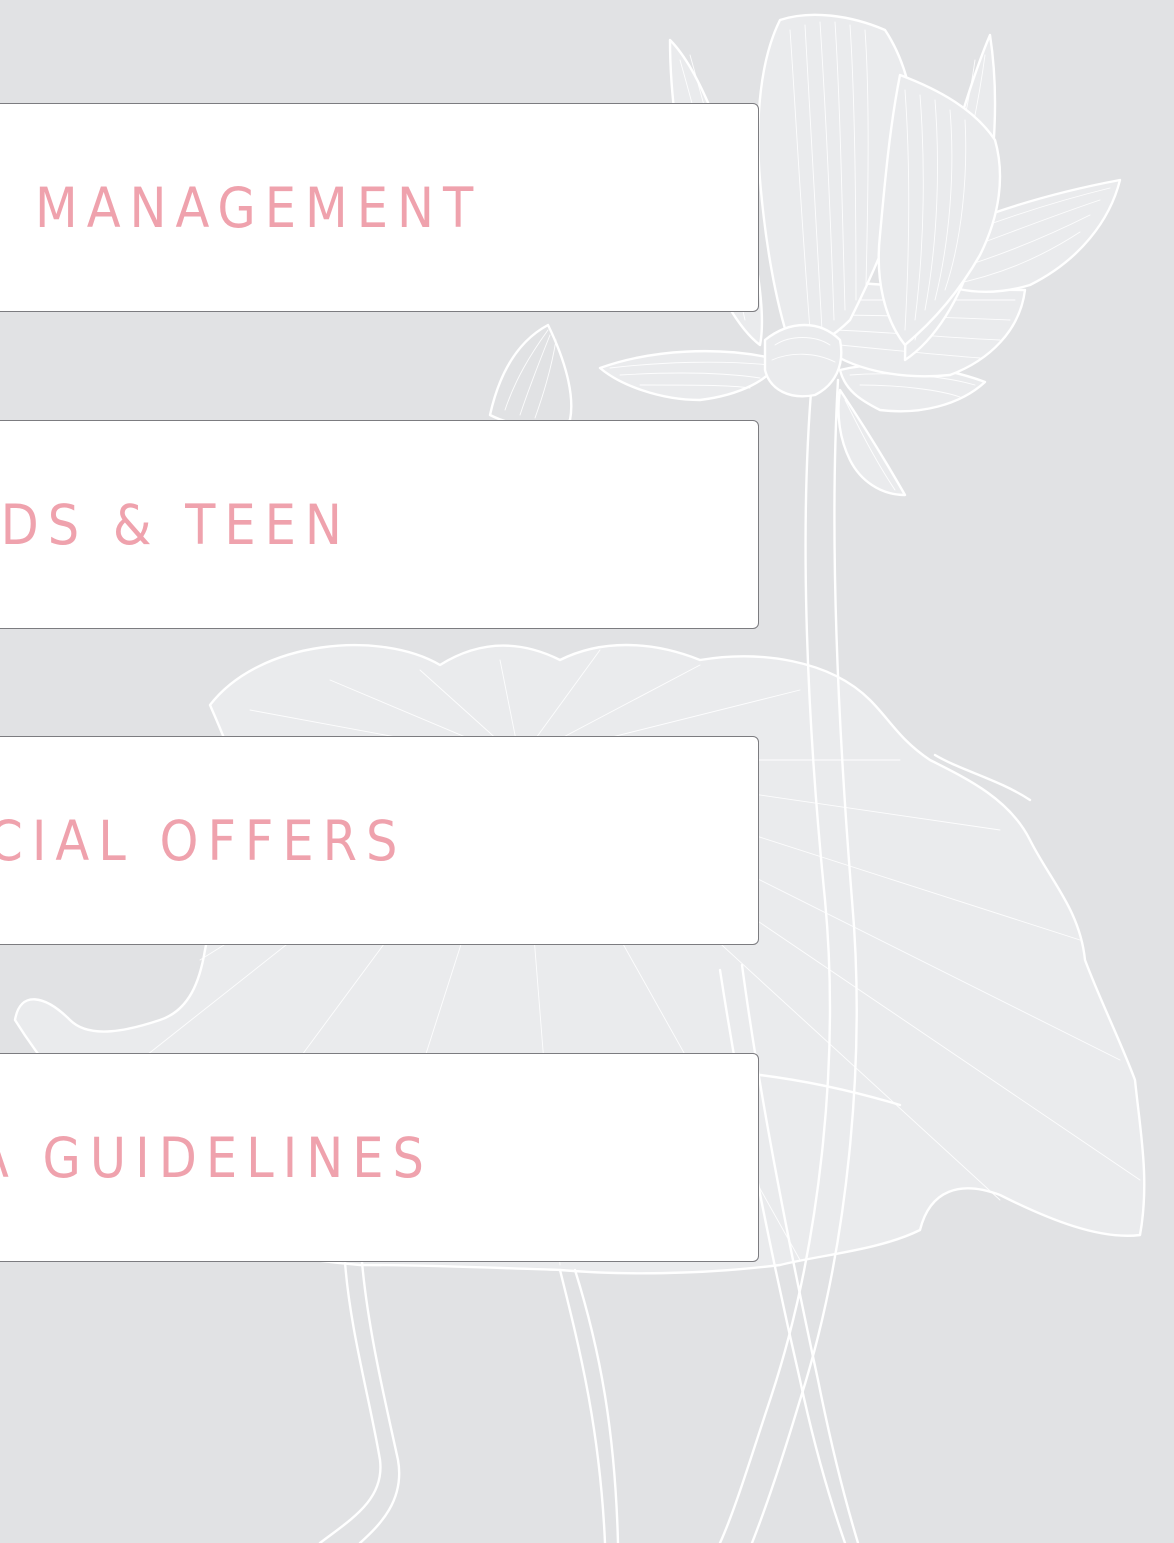  I want to click on menu-item-management: MANAGEMENT, so click(379, 207).